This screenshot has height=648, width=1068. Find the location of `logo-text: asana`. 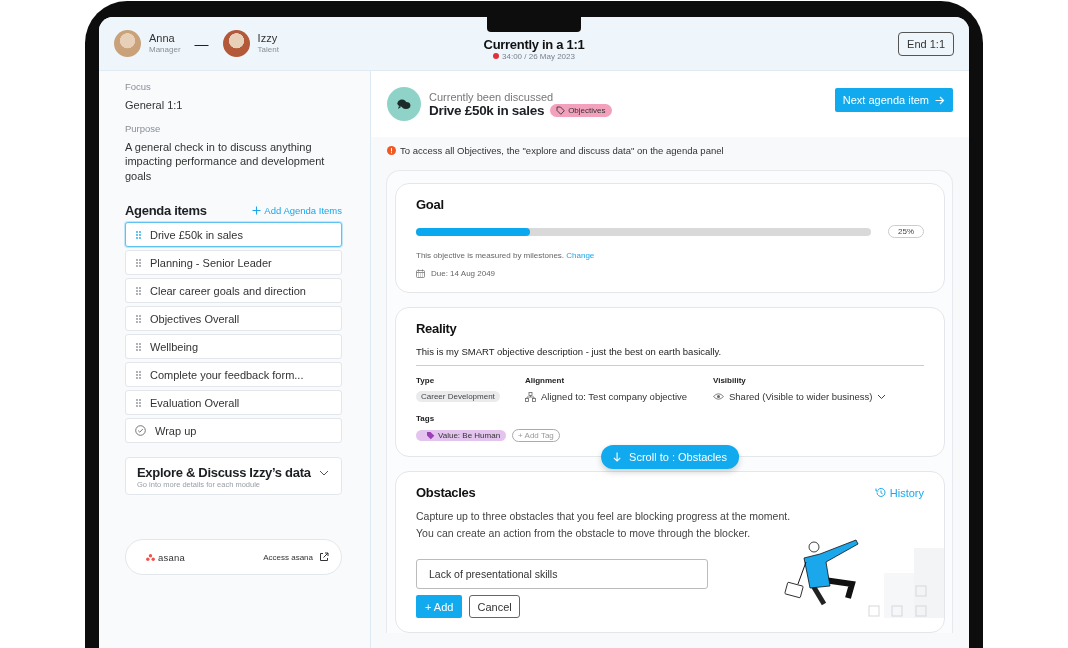

logo-text: asana is located at coordinates (171, 557).